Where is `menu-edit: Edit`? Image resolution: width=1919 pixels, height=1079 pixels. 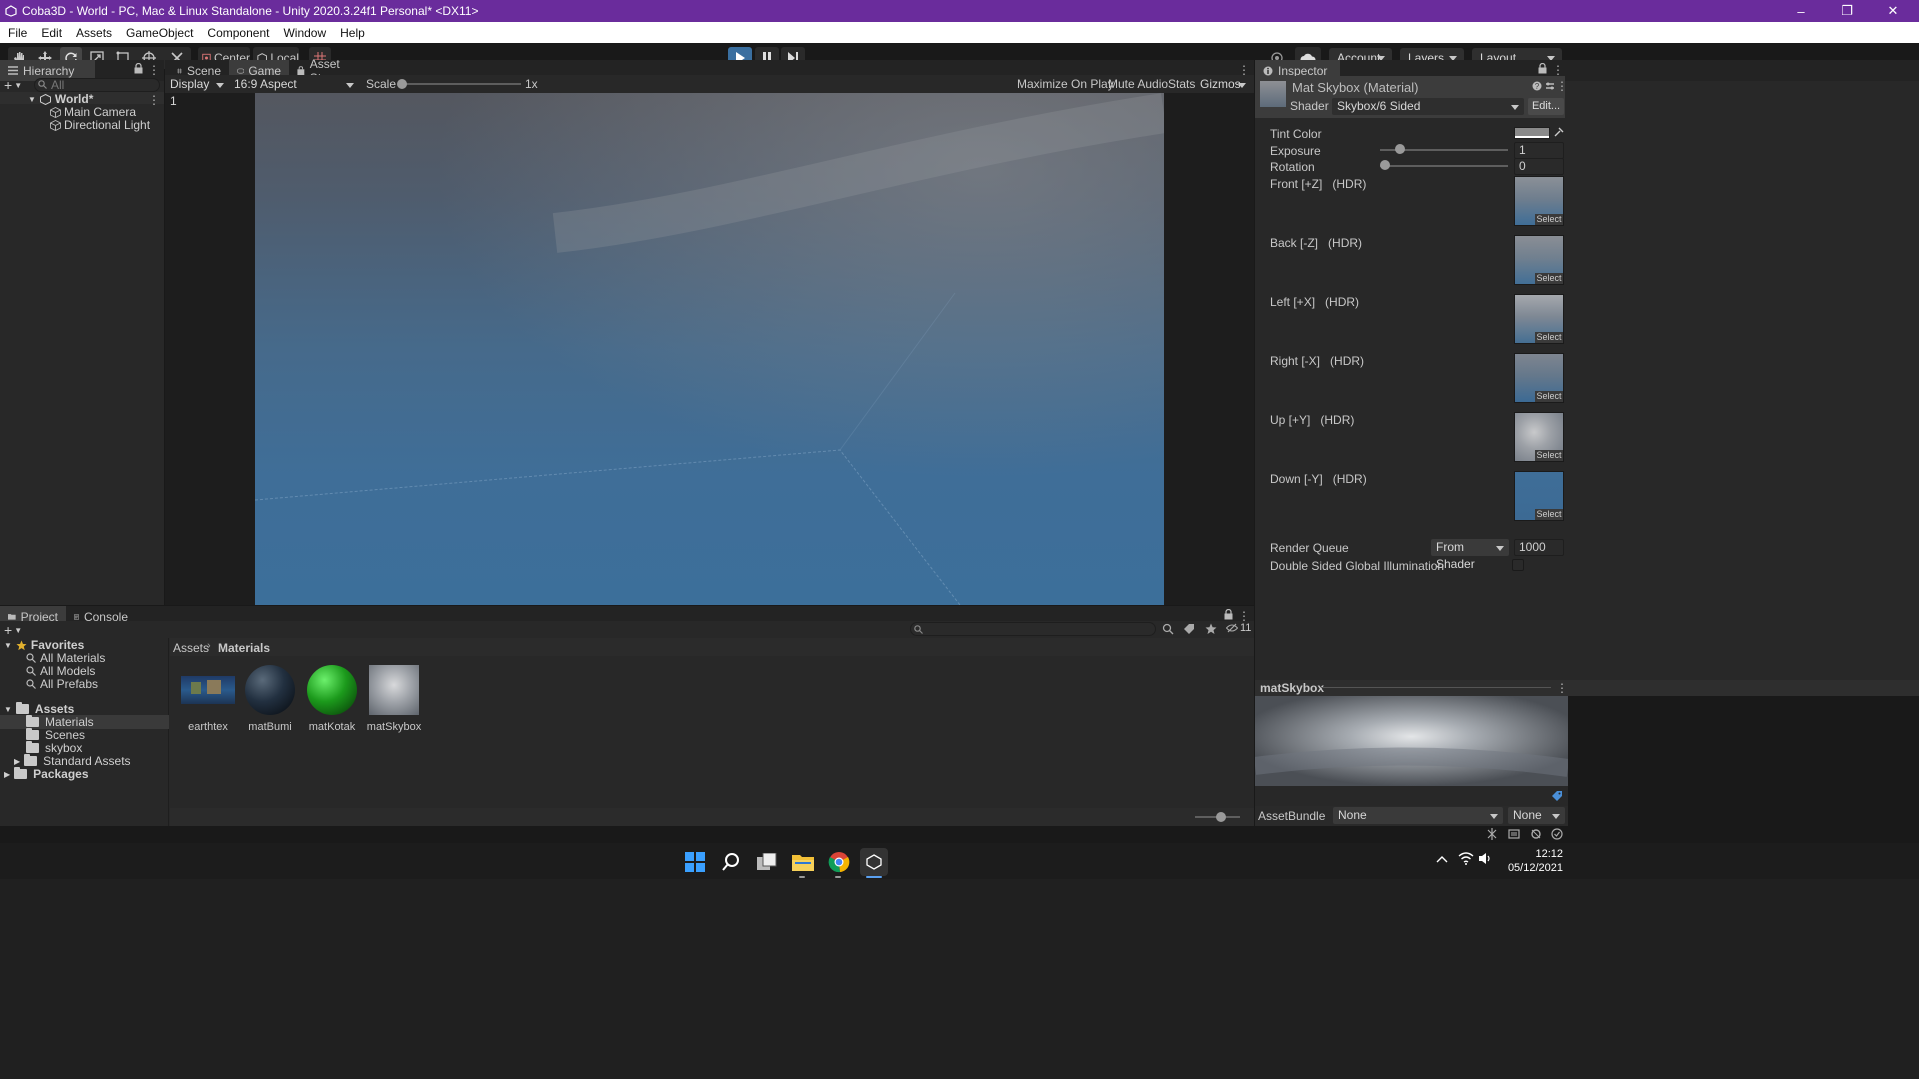
menu-edit: Edit is located at coordinates (51, 33).